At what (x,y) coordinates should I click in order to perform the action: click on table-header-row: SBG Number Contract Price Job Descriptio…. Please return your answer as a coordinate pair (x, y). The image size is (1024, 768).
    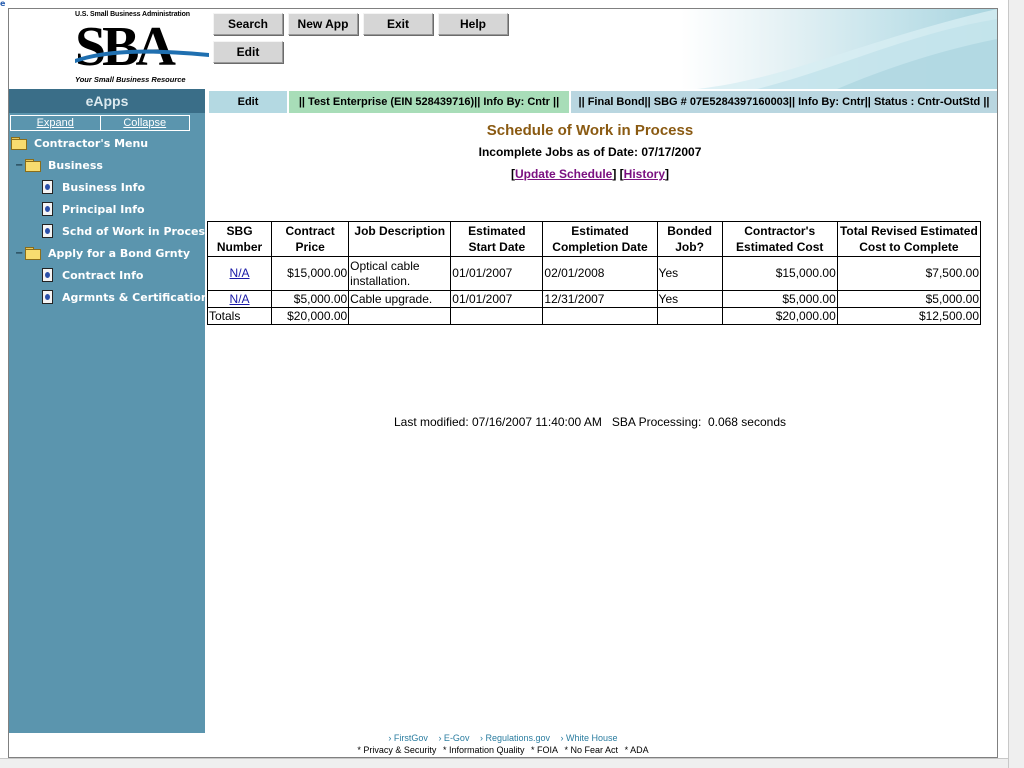
    Looking at the image, I should click on (594, 239).